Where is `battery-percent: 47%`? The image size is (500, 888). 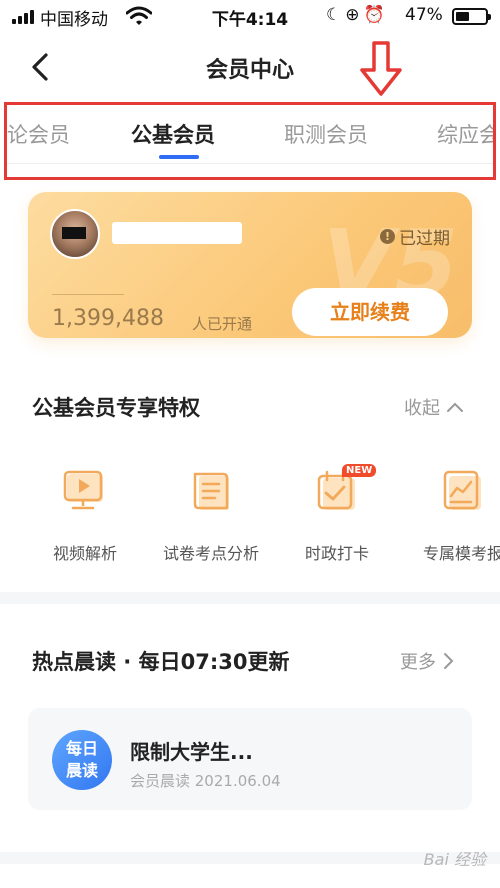 battery-percent: 47% is located at coordinates (424, 15).